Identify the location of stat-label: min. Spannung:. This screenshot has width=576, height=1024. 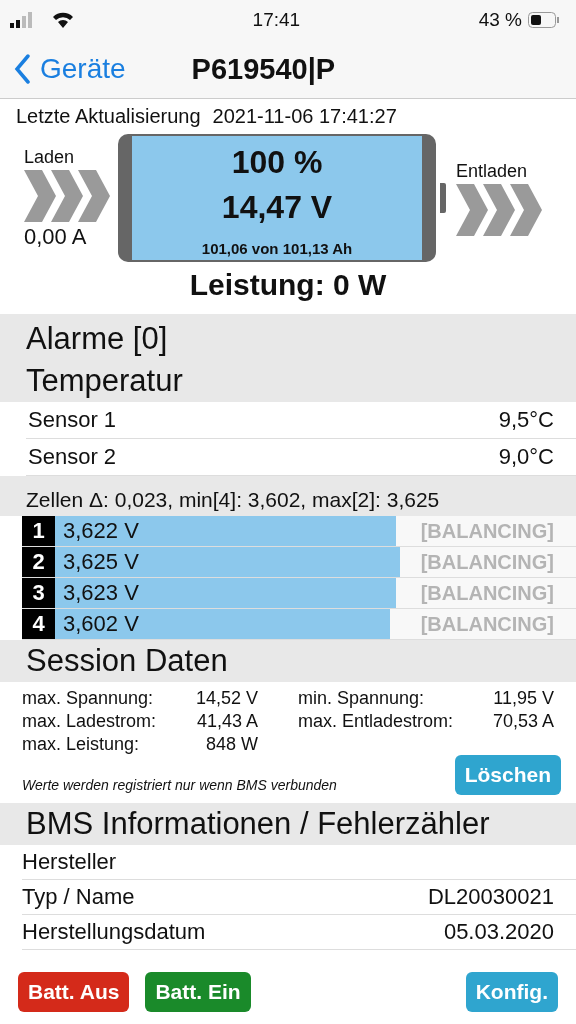
(361, 698).